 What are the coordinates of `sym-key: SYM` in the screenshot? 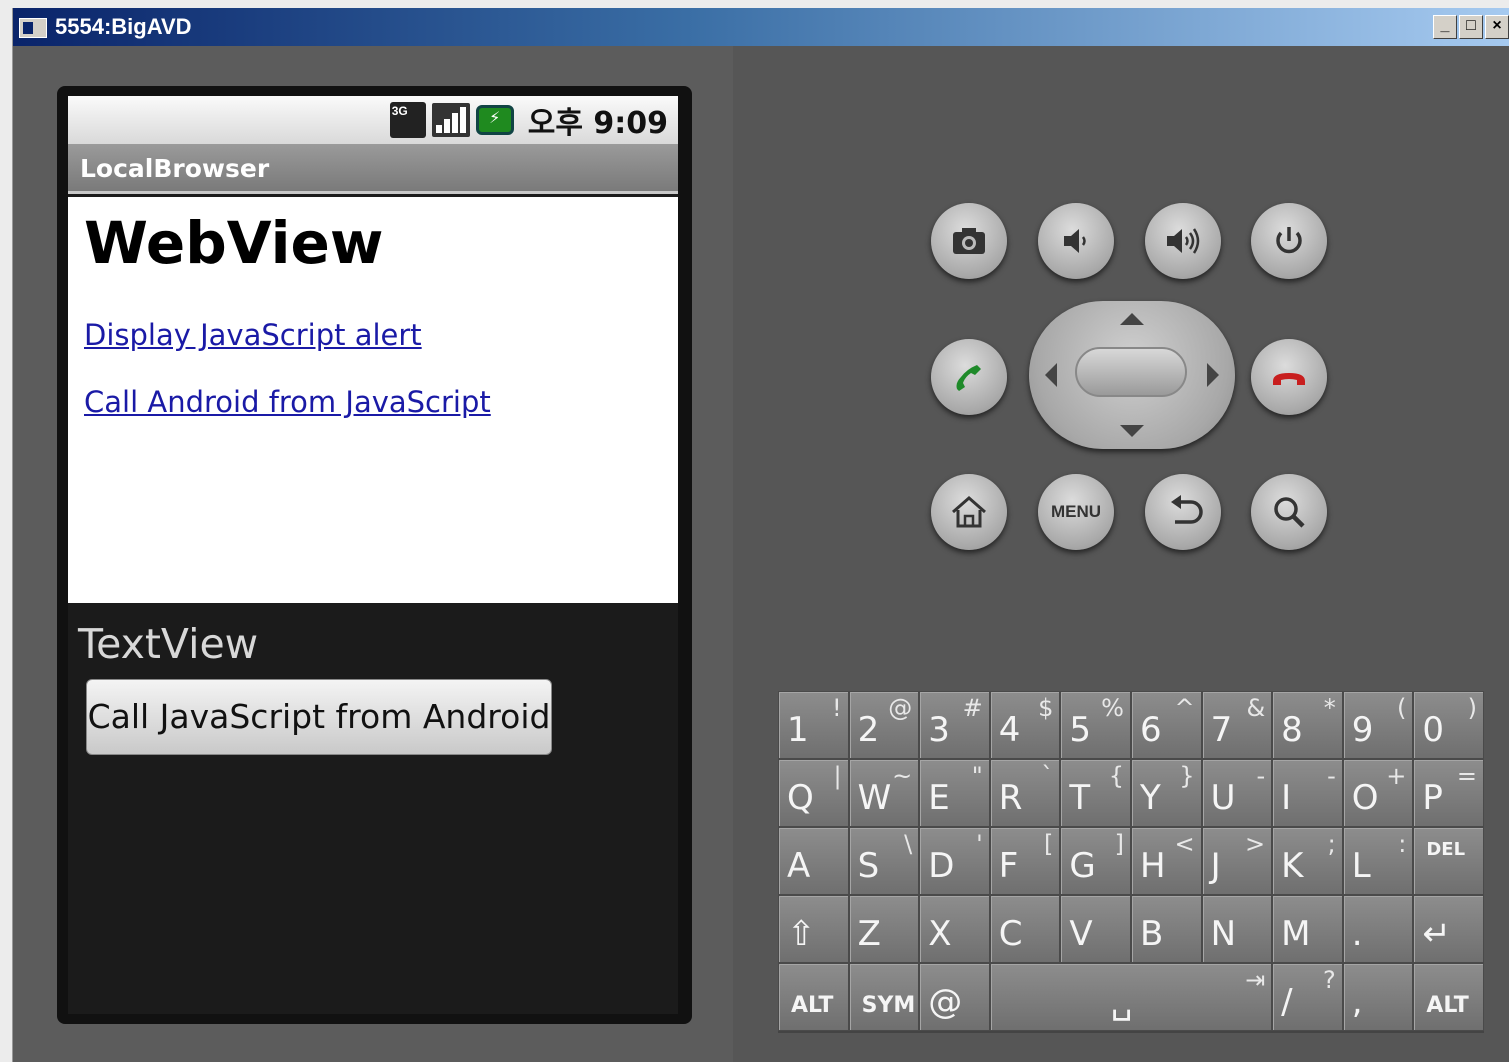 It's located at (884, 997).